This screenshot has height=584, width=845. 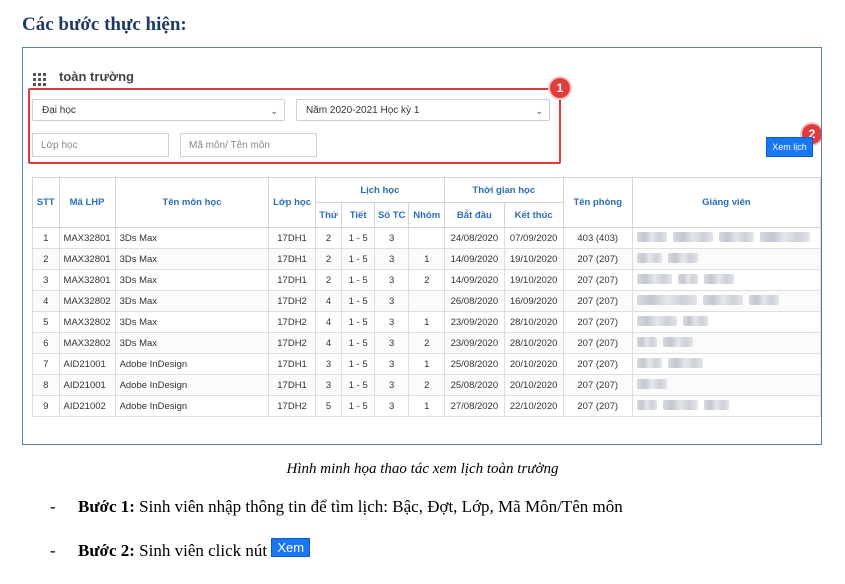 What do you see at coordinates (328, 364) in the screenshot?
I see `cell-thu: 3` at bounding box center [328, 364].